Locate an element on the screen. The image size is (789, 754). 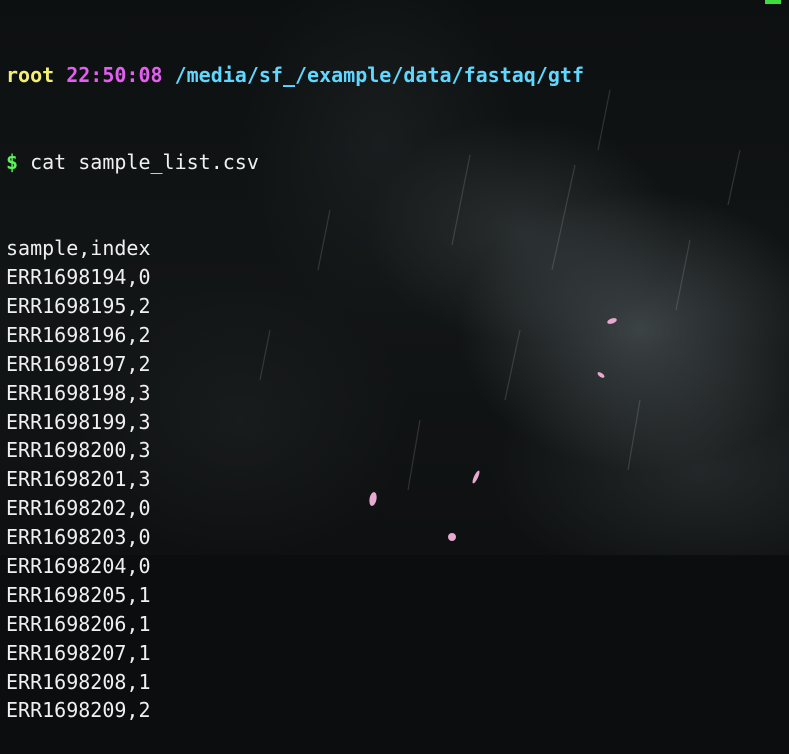
prompt-time: 22:50:08 is located at coordinates (114, 74).